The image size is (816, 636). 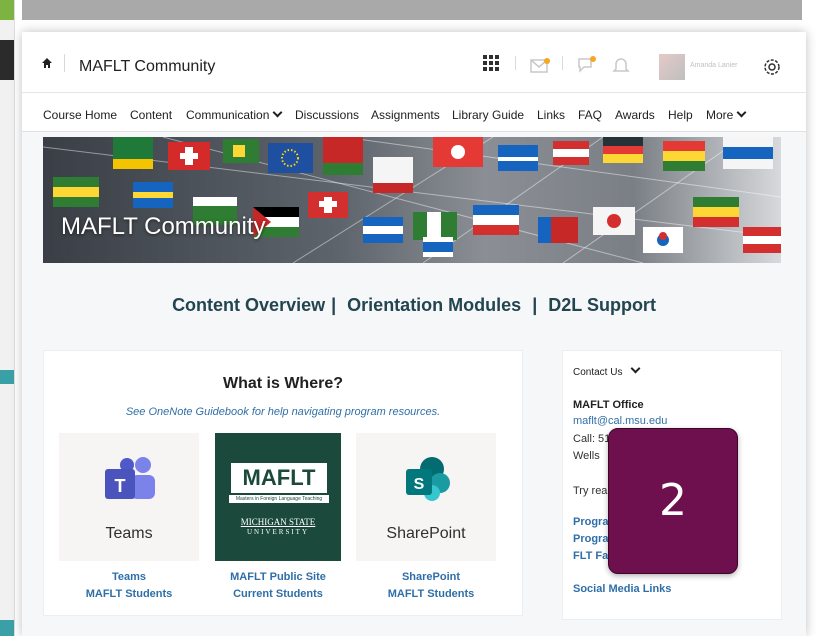 What do you see at coordinates (129, 577) in the screenshot?
I see `teams-link-line1: Teams` at bounding box center [129, 577].